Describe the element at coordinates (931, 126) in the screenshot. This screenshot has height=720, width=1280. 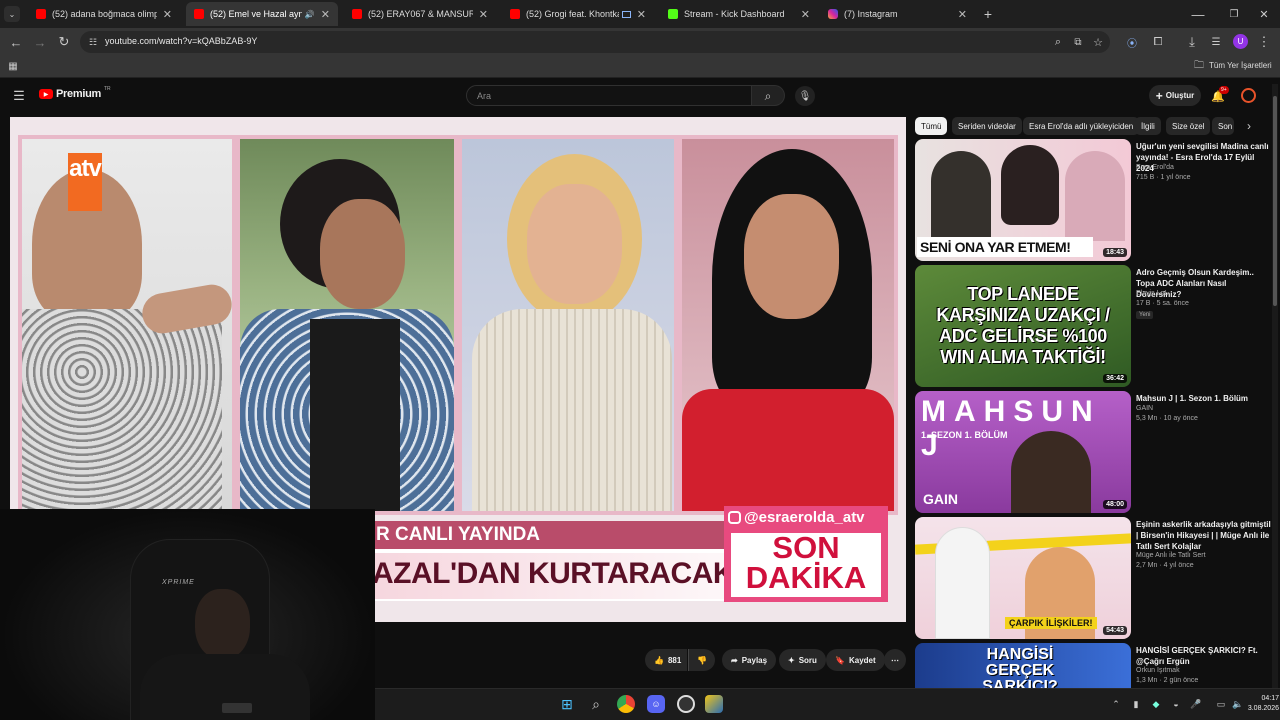
I see `chip-all: Tümü` at that location.